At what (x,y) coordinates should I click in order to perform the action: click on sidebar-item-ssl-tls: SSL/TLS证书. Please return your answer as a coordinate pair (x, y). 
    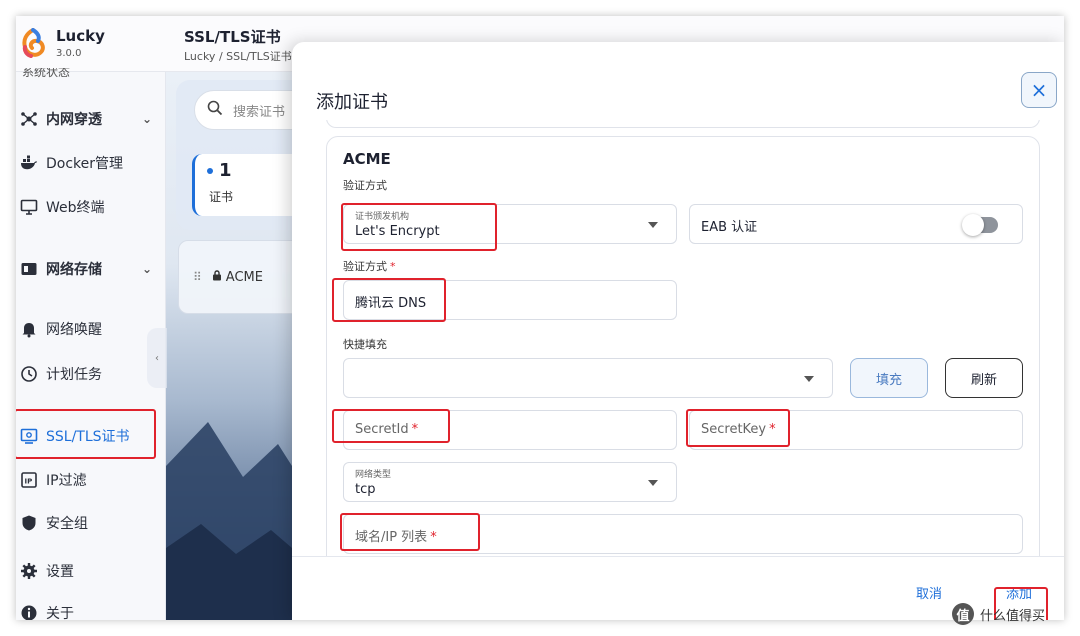
    Looking at the image, I should click on (88, 436).